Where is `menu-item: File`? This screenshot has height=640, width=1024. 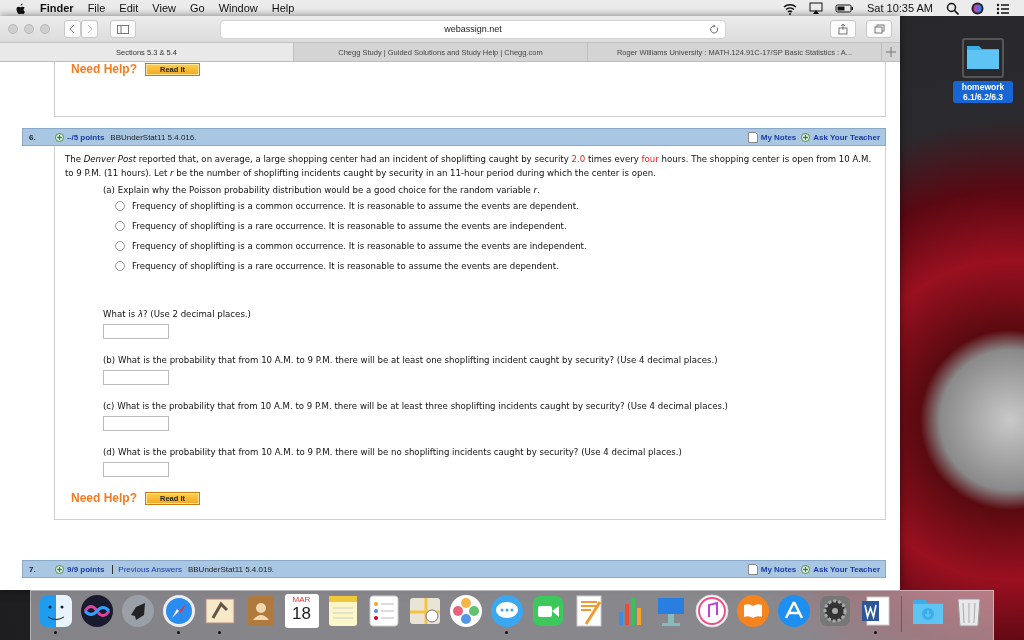 menu-item: File is located at coordinates (96, 8).